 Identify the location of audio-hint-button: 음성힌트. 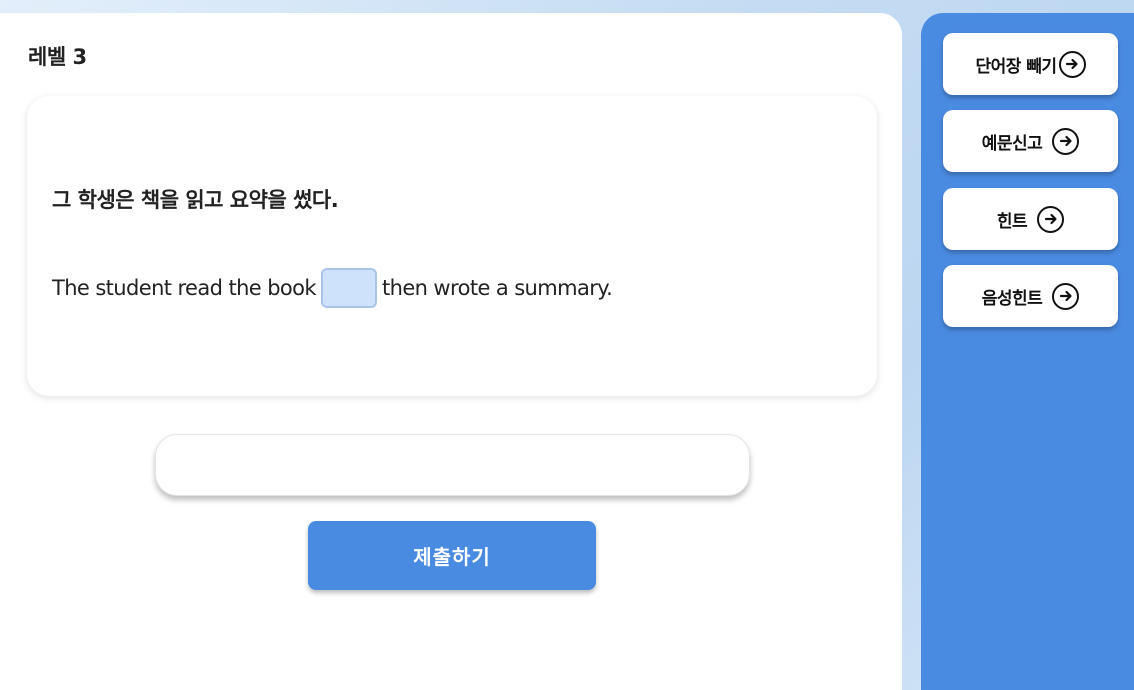
(1030, 296).